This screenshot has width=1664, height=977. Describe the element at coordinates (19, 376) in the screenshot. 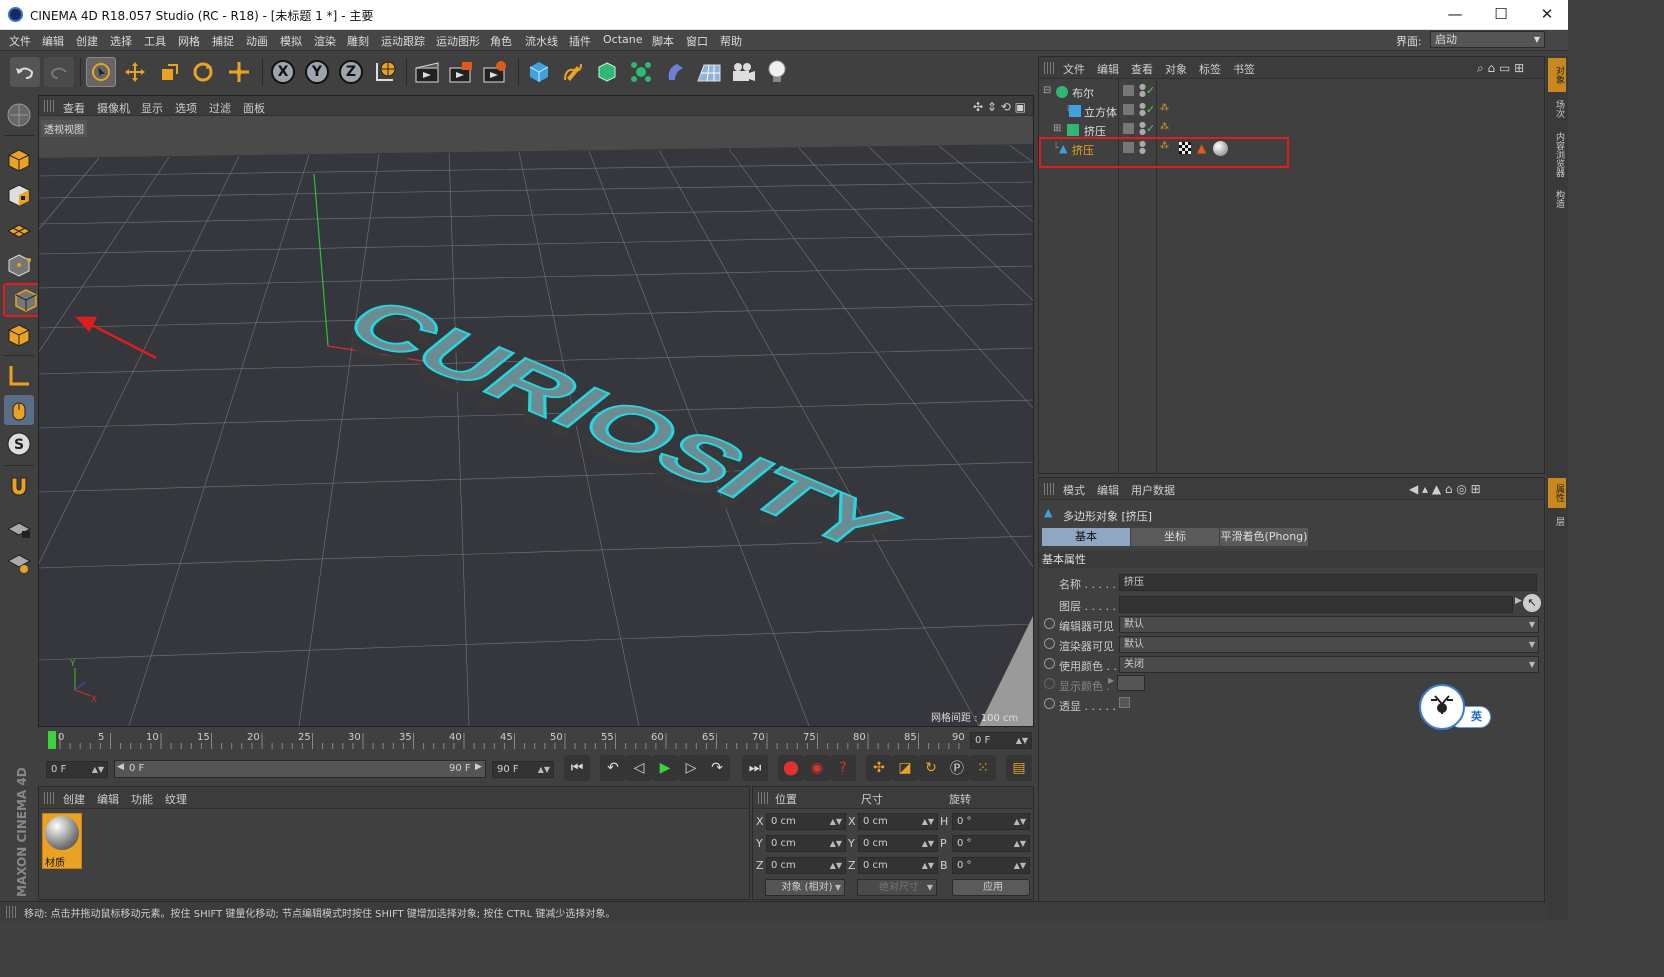

I see `axis-mode-button` at that location.